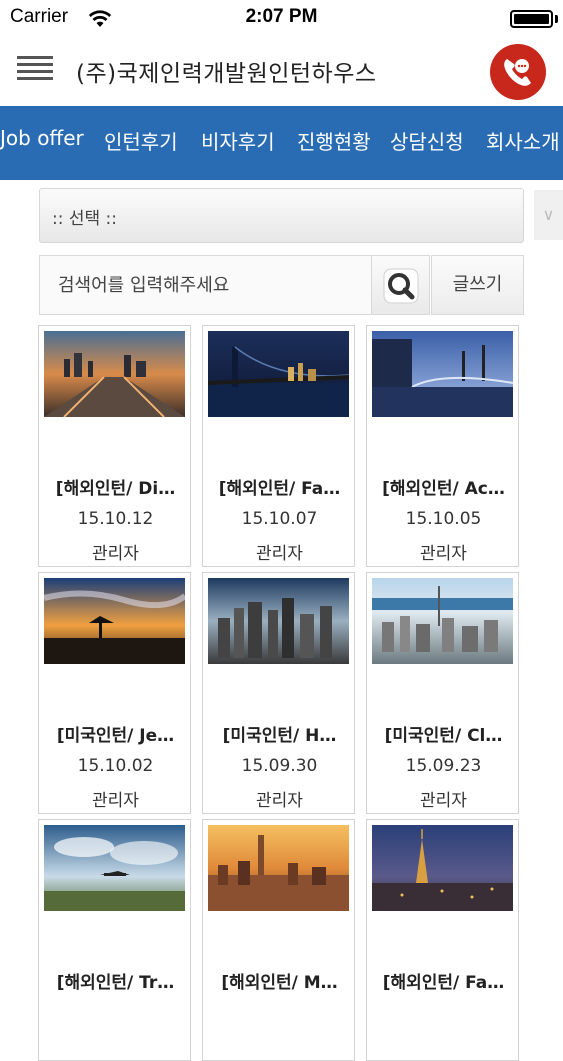 The image size is (563, 1061). I want to click on call-button, so click(518, 72).